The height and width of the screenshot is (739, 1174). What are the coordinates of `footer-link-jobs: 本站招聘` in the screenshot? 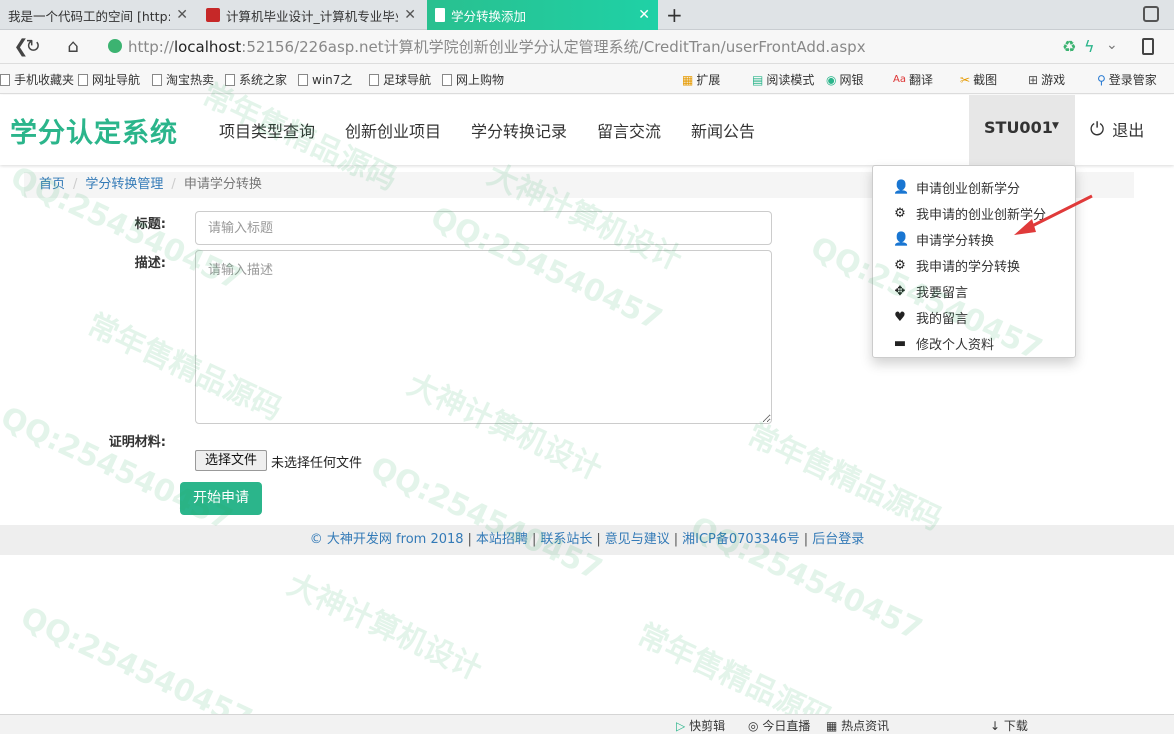 It's located at (502, 539).